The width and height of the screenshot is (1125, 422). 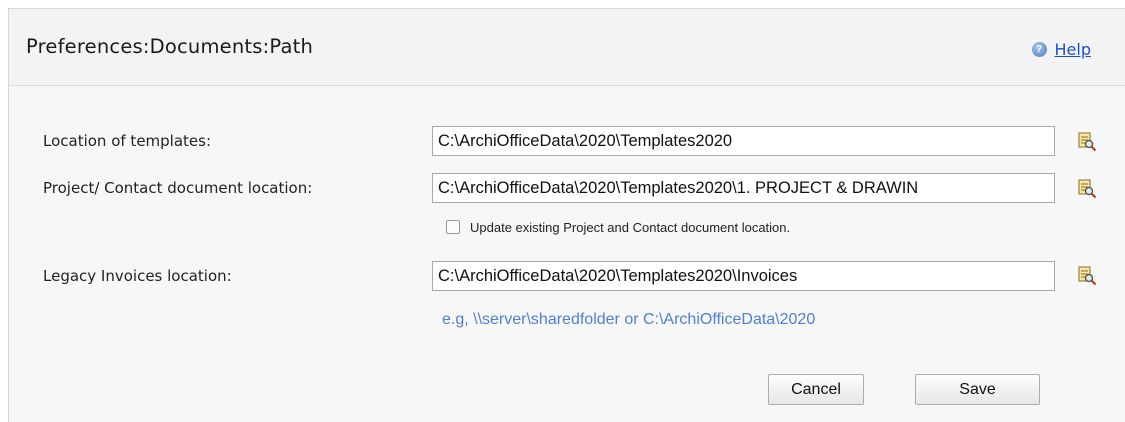 What do you see at coordinates (977, 389) in the screenshot?
I see `save-button: Save` at bounding box center [977, 389].